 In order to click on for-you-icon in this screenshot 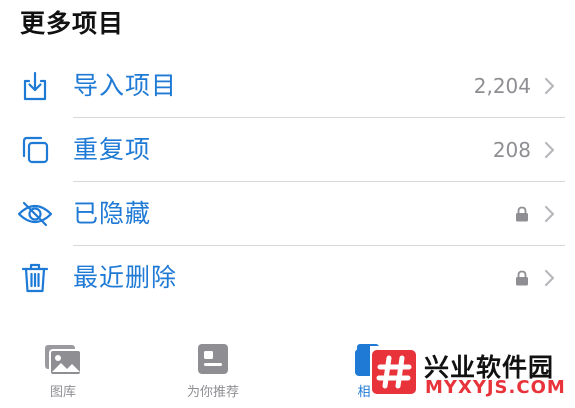, I will do `click(213, 359)`.